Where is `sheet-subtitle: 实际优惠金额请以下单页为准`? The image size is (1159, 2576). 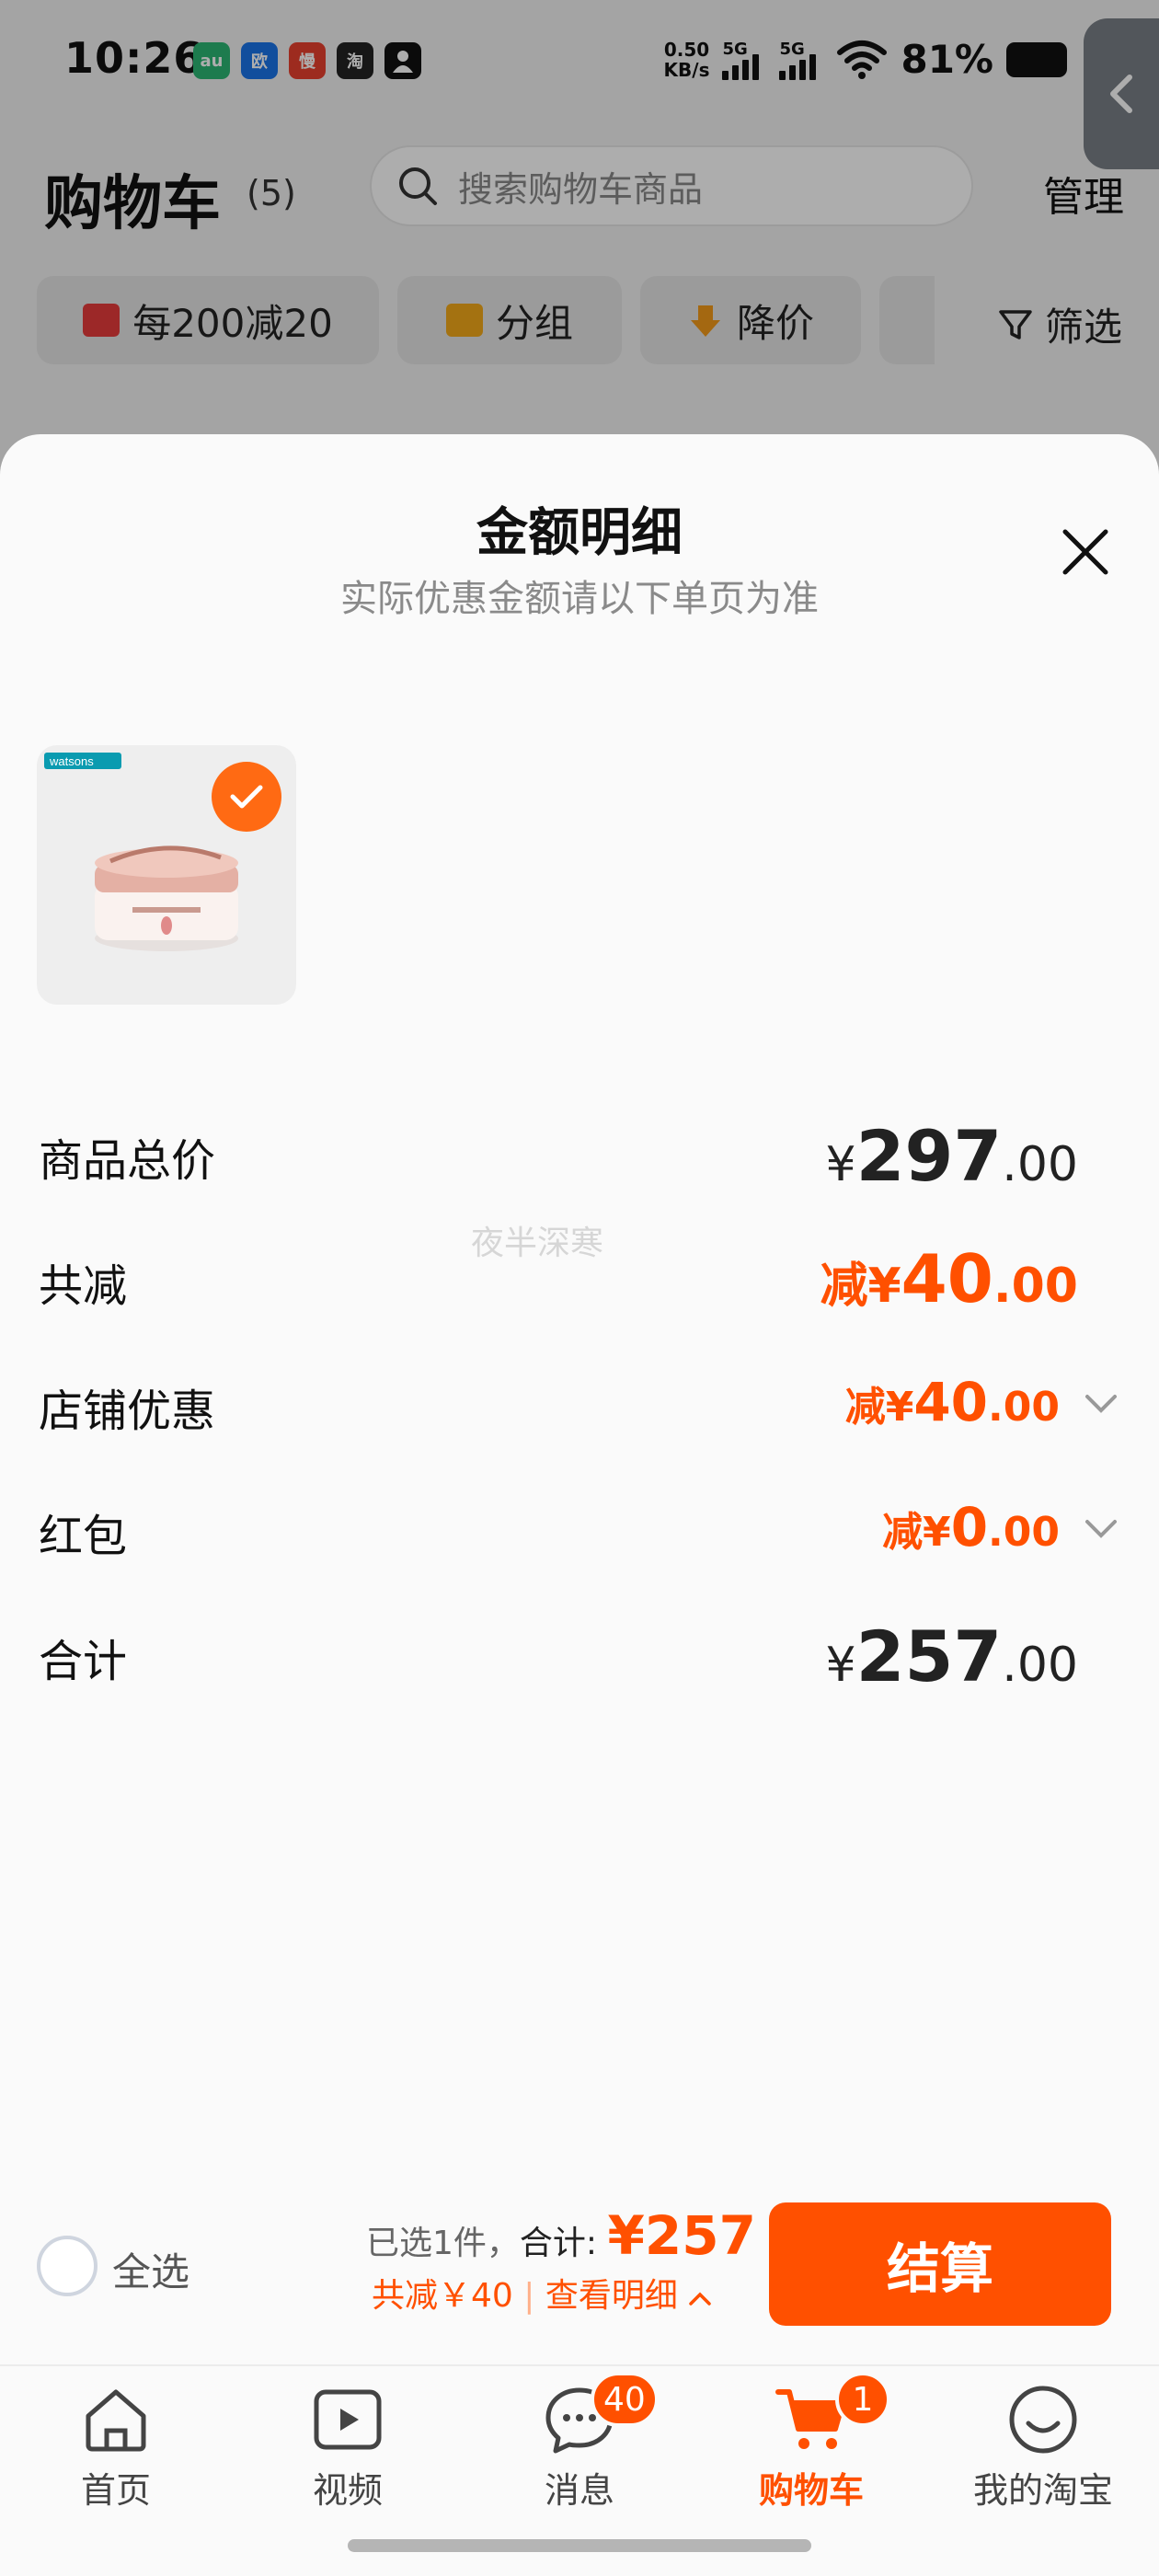
sheet-subtitle: 实际优惠金额请以下单页为准 is located at coordinates (579, 599).